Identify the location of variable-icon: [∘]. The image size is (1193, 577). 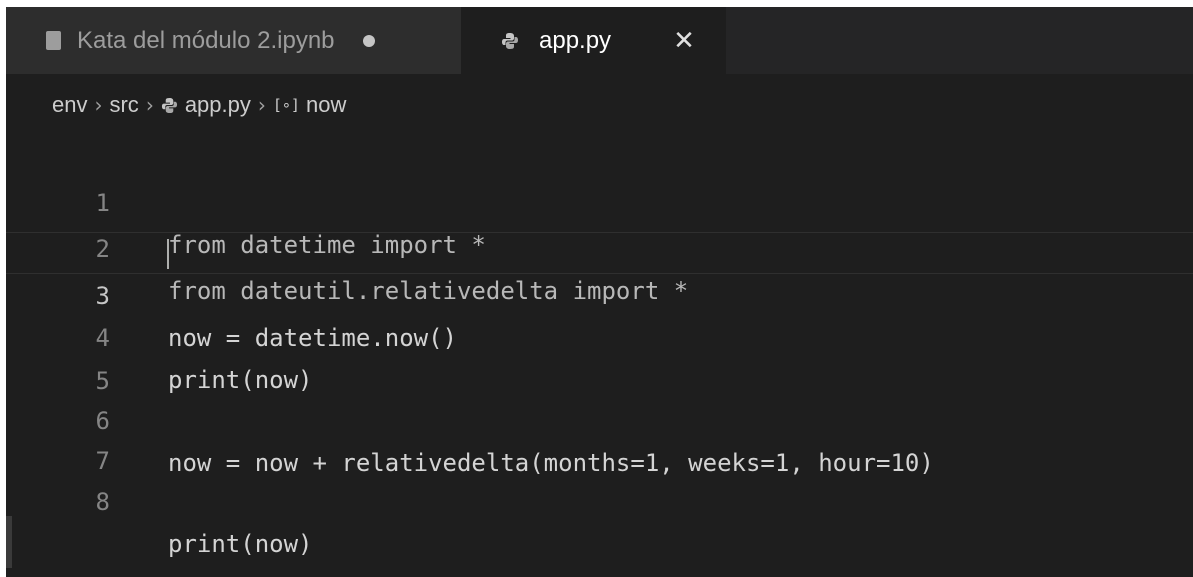
(286, 105).